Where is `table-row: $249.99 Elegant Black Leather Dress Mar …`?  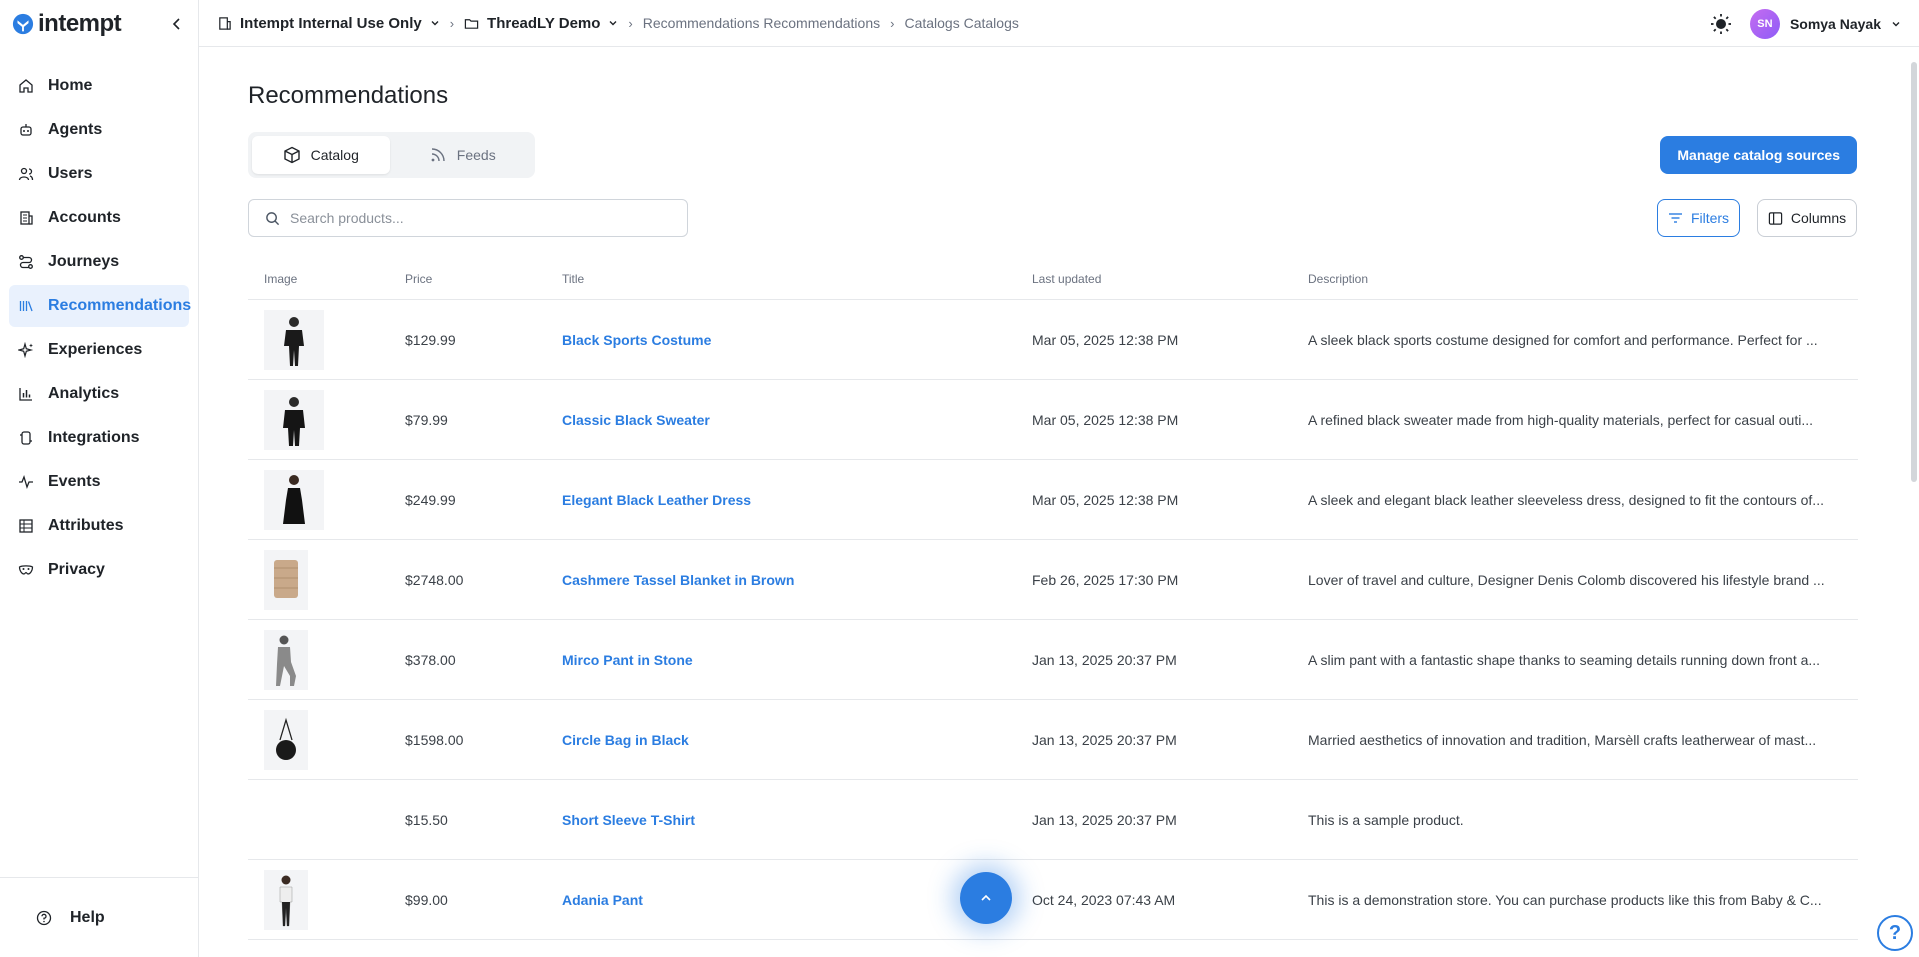
table-row: $249.99 Elegant Black Leather Dress Mar … is located at coordinates (1053, 500).